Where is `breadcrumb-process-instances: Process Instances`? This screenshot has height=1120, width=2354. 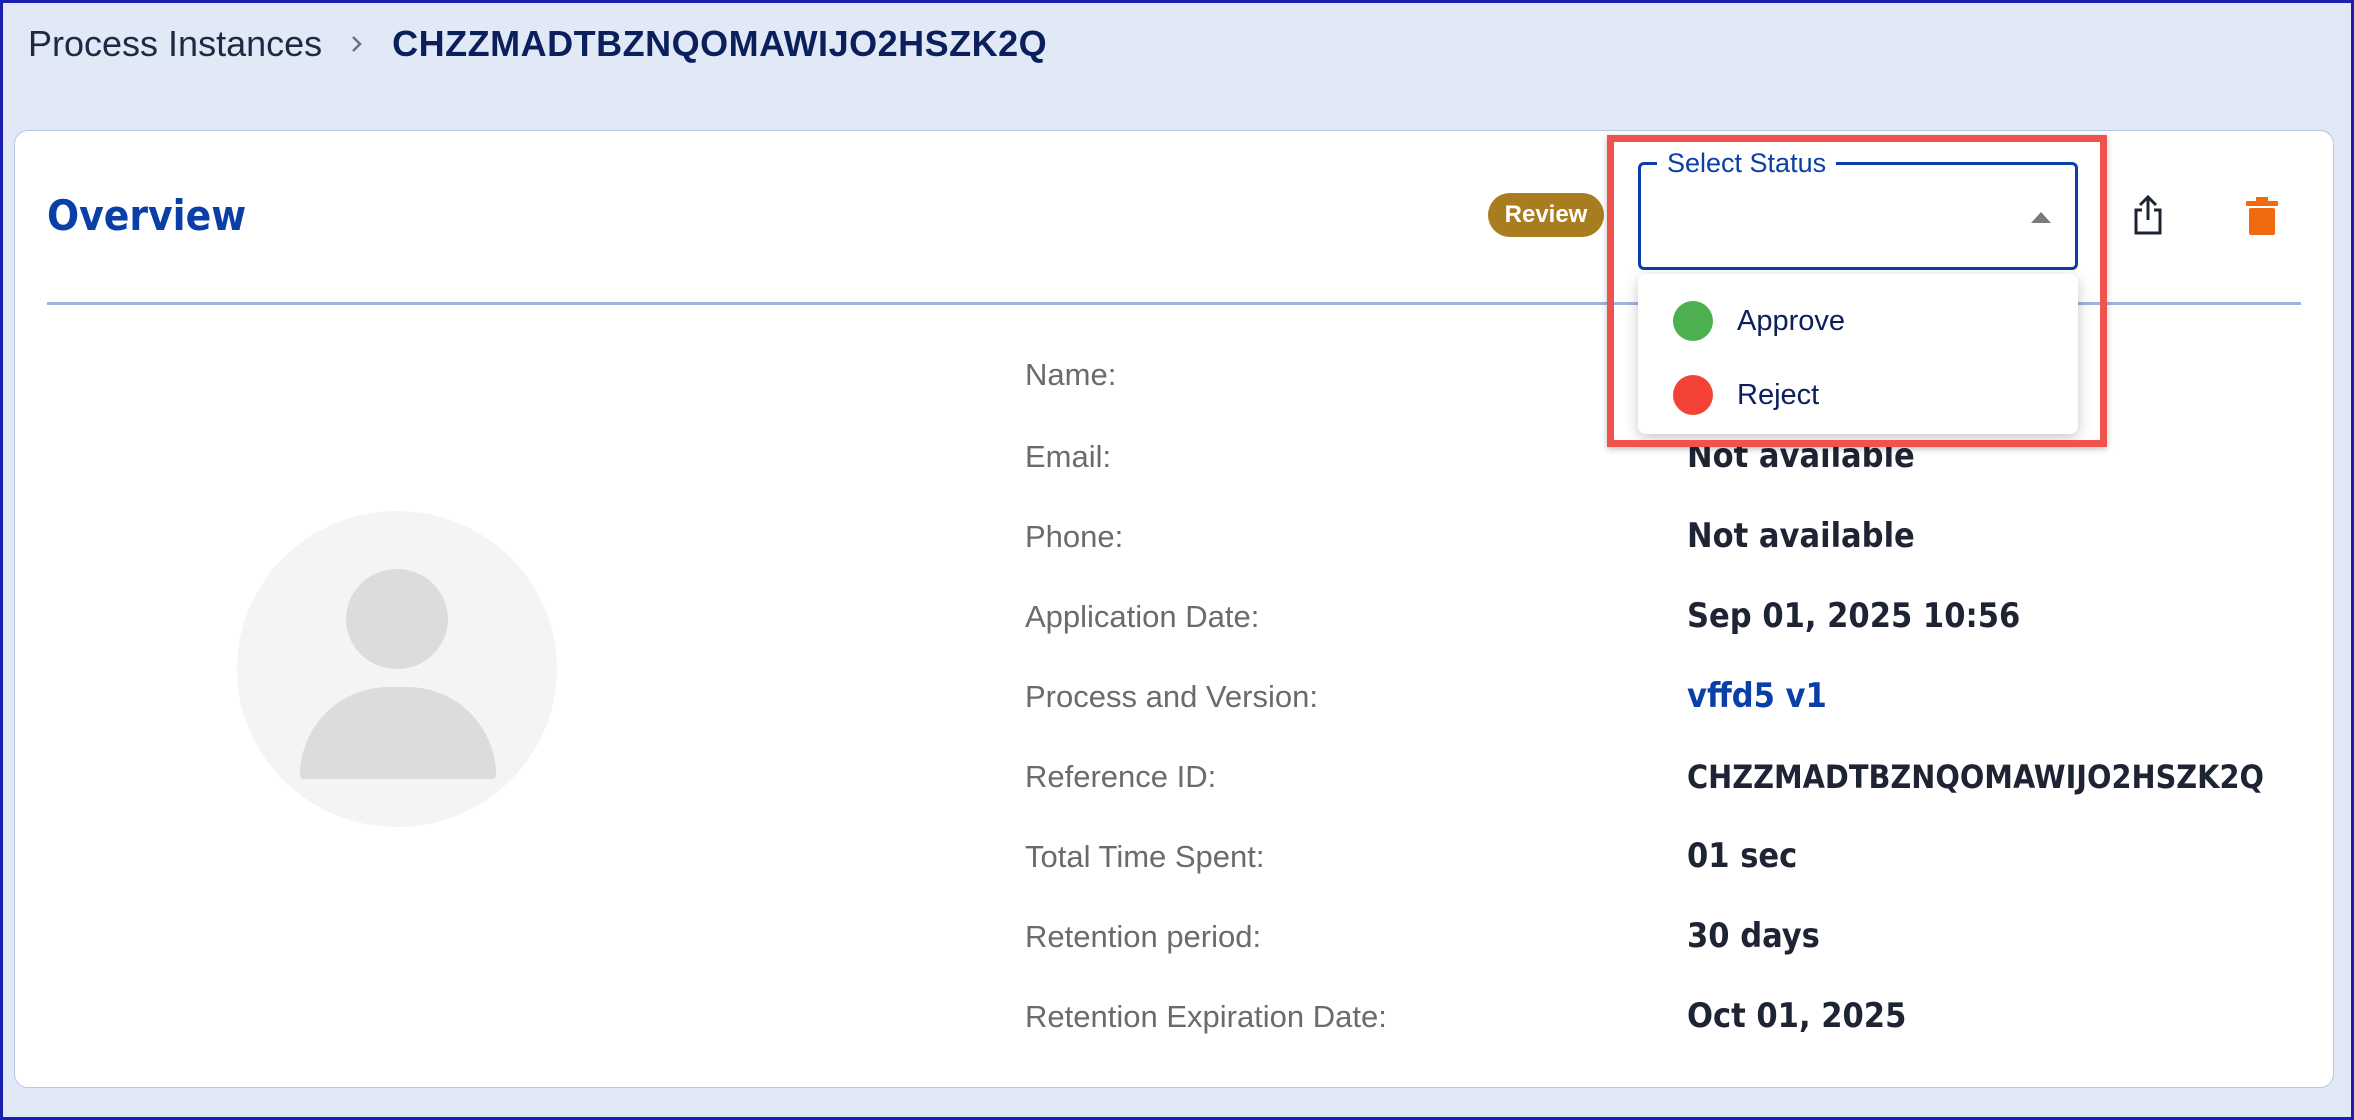
breadcrumb-process-instances: Process Instances is located at coordinates (175, 44).